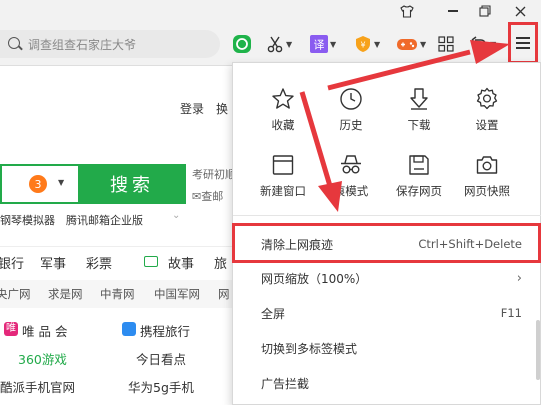 Image resolution: width=541 pixels, height=405 pixels. I want to click on search-placeholder: 调查组查石家庄大爷, so click(82, 44).